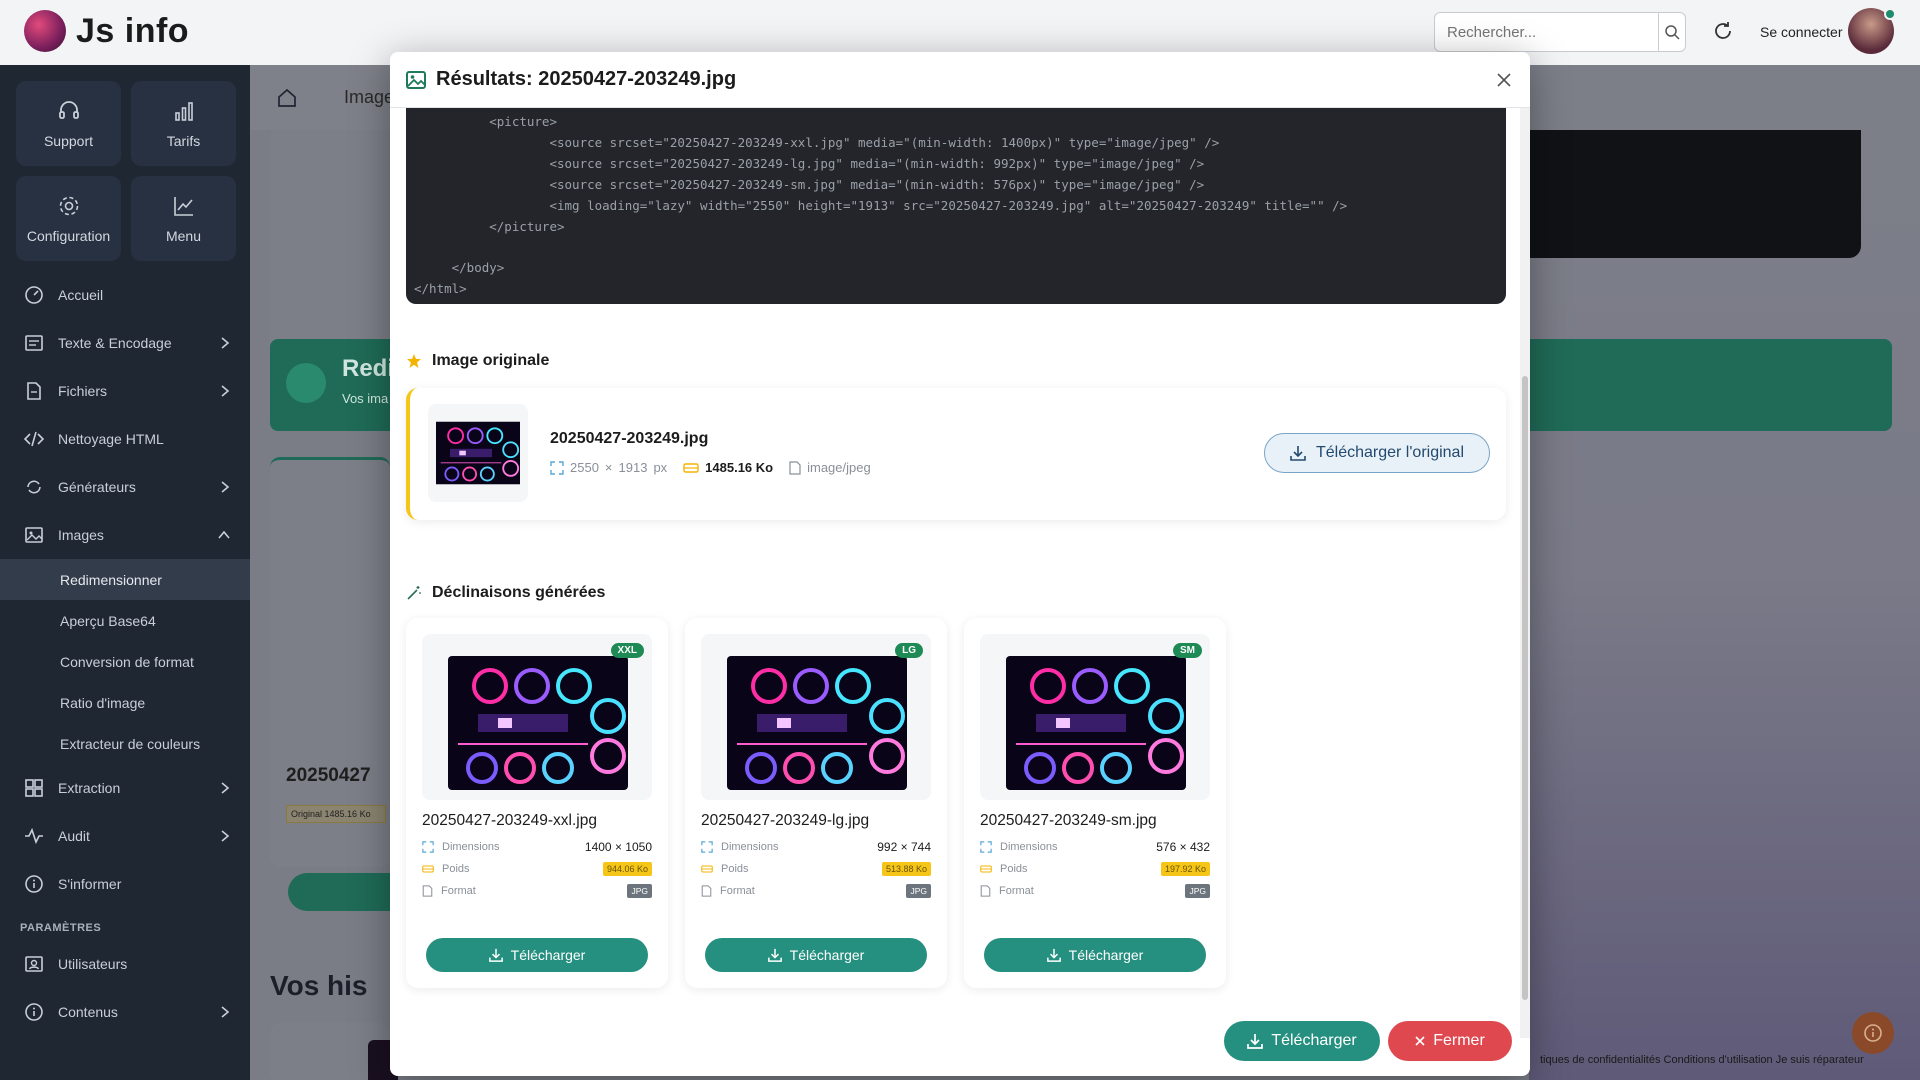  I want to click on login-link: Se connecter, so click(1801, 32).